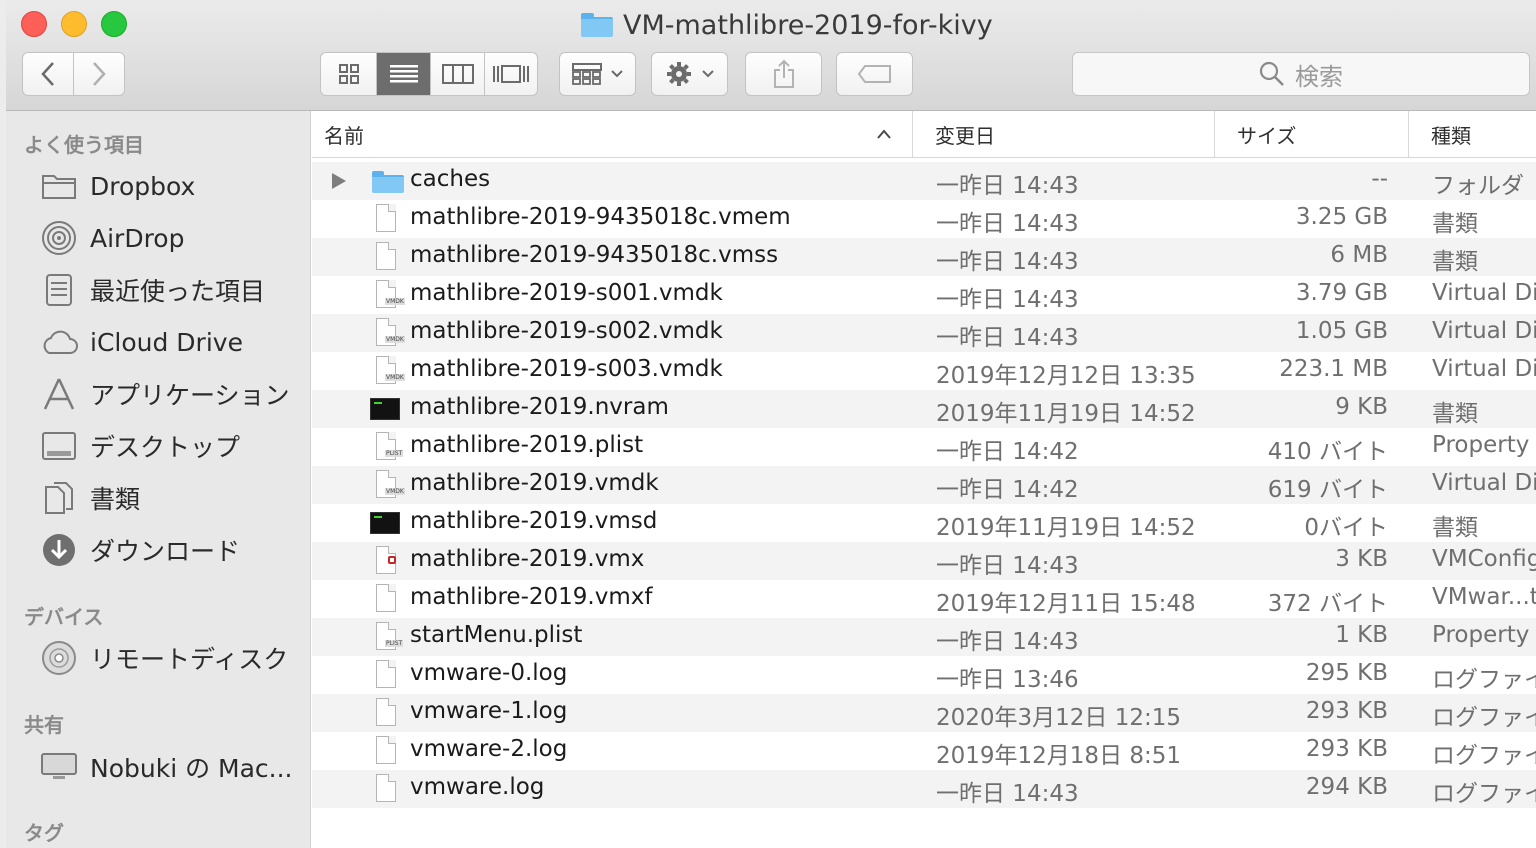 This screenshot has height=848, width=1536. I want to click on sidebar-item-applications: アプリケーション, so click(156, 394).